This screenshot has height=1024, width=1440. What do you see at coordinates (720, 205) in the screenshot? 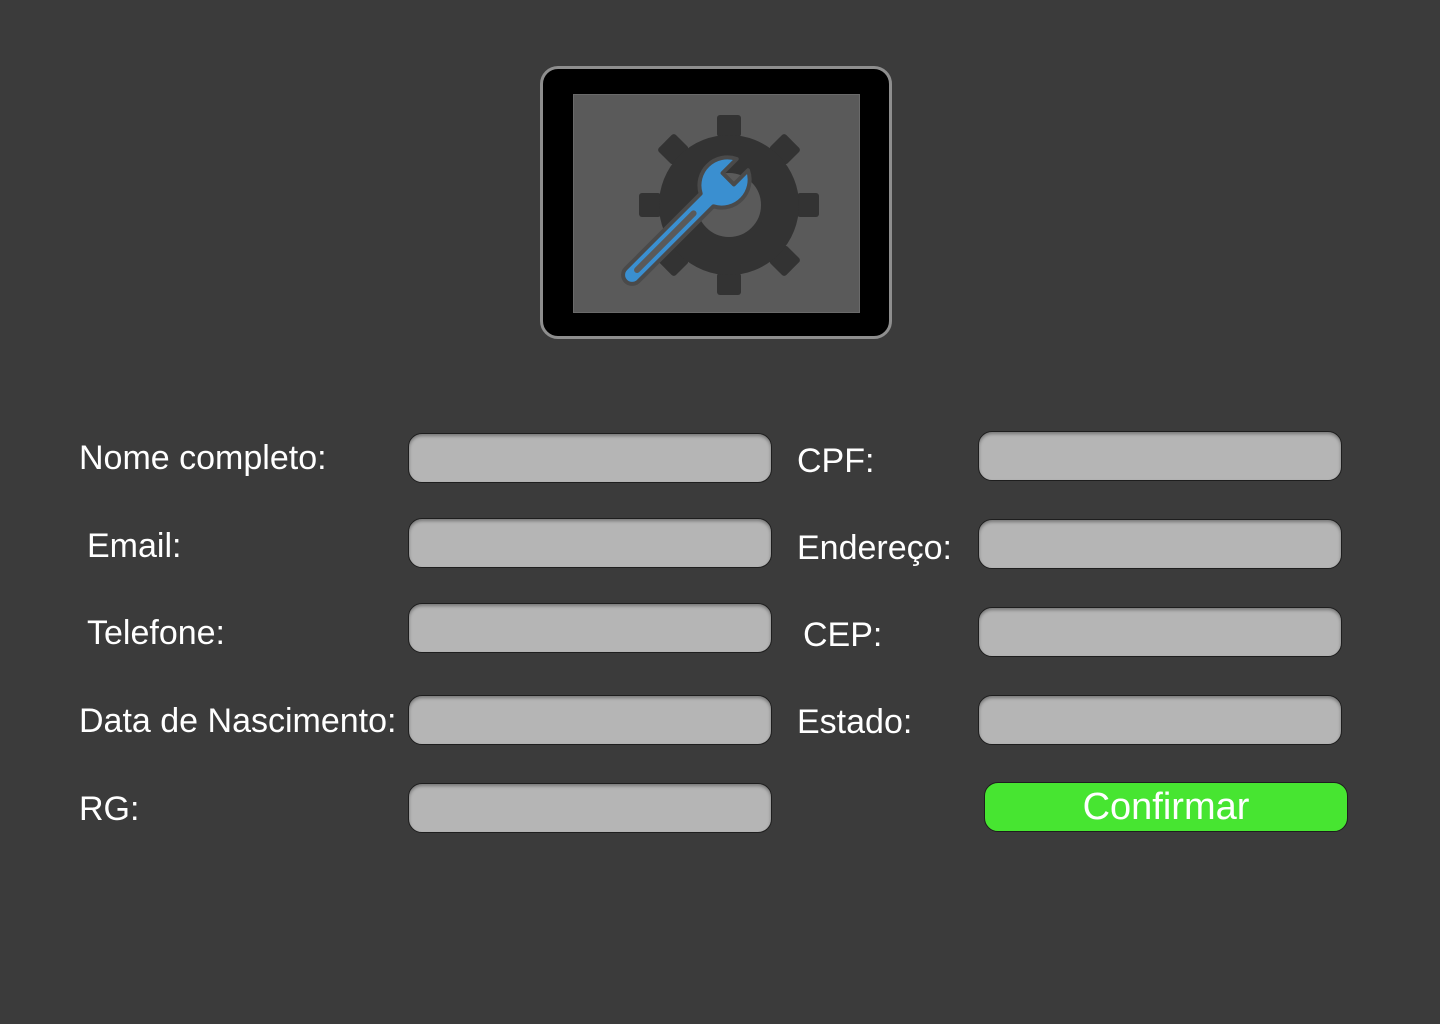
I see `gear-wrench-icon` at bounding box center [720, 205].